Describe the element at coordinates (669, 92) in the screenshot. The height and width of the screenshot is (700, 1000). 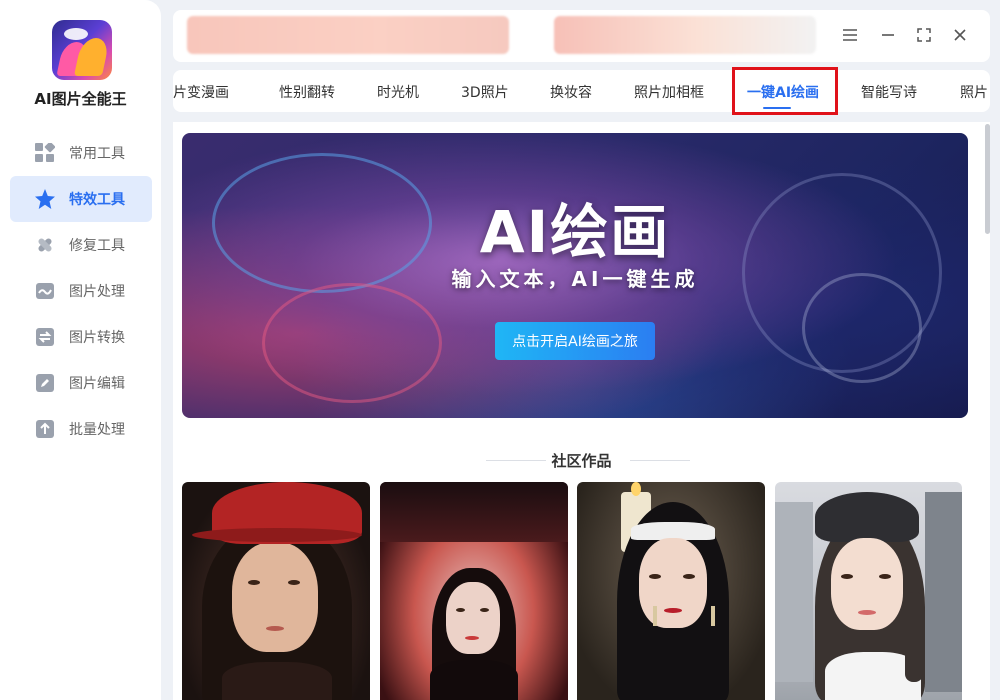
I see `tab-photo-frame: 照片加相框` at that location.